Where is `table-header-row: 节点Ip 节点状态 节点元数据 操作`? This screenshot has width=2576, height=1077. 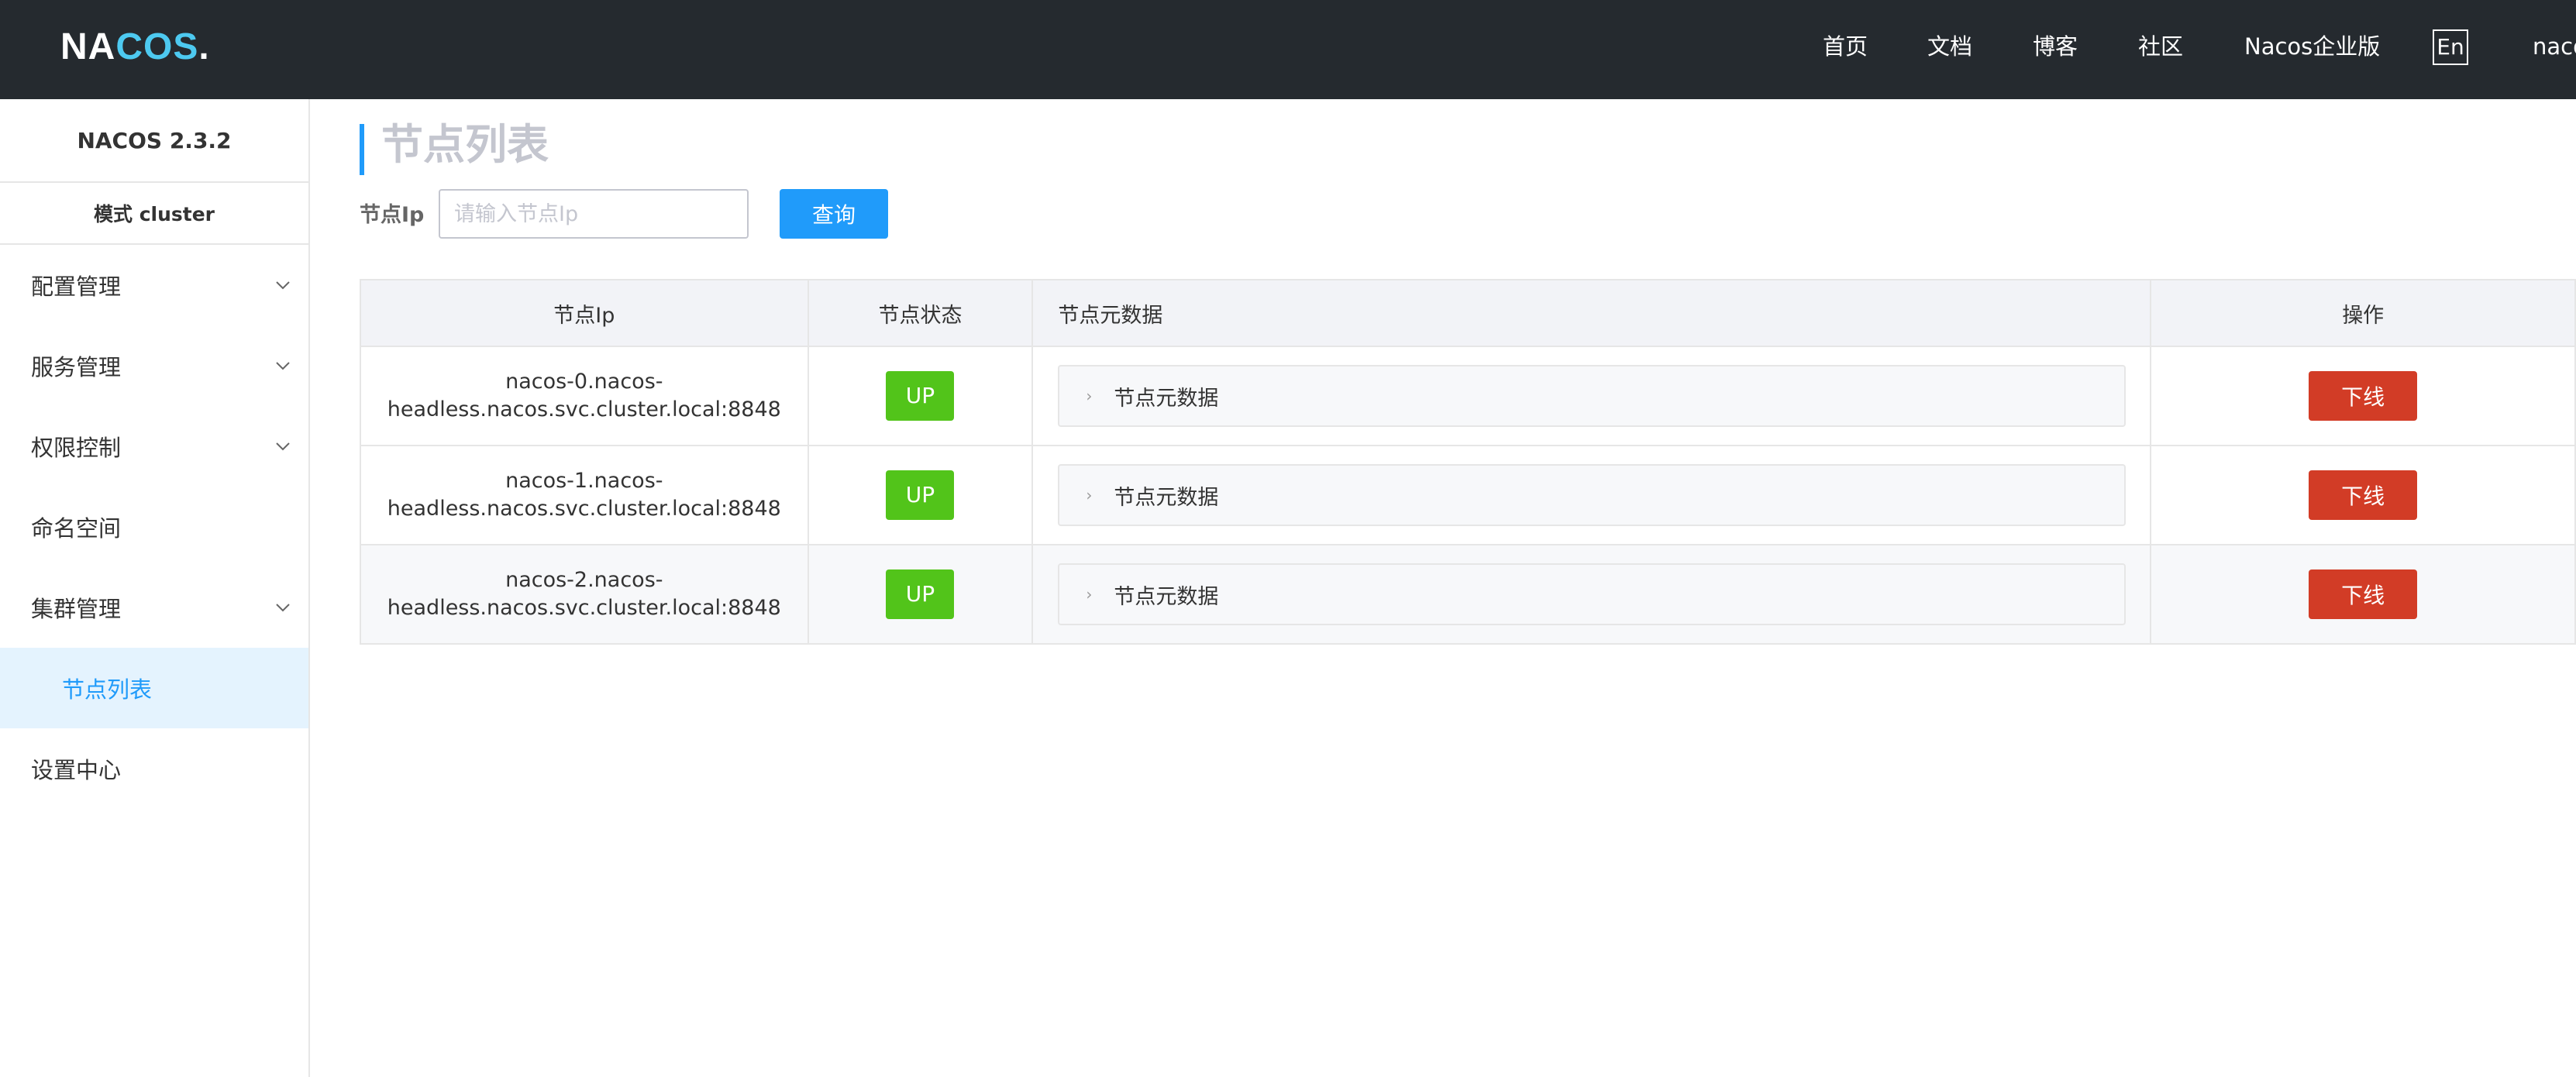 table-header-row: 节点Ip 节点状态 节点元数据 操作 is located at coordinates (1468, 313).